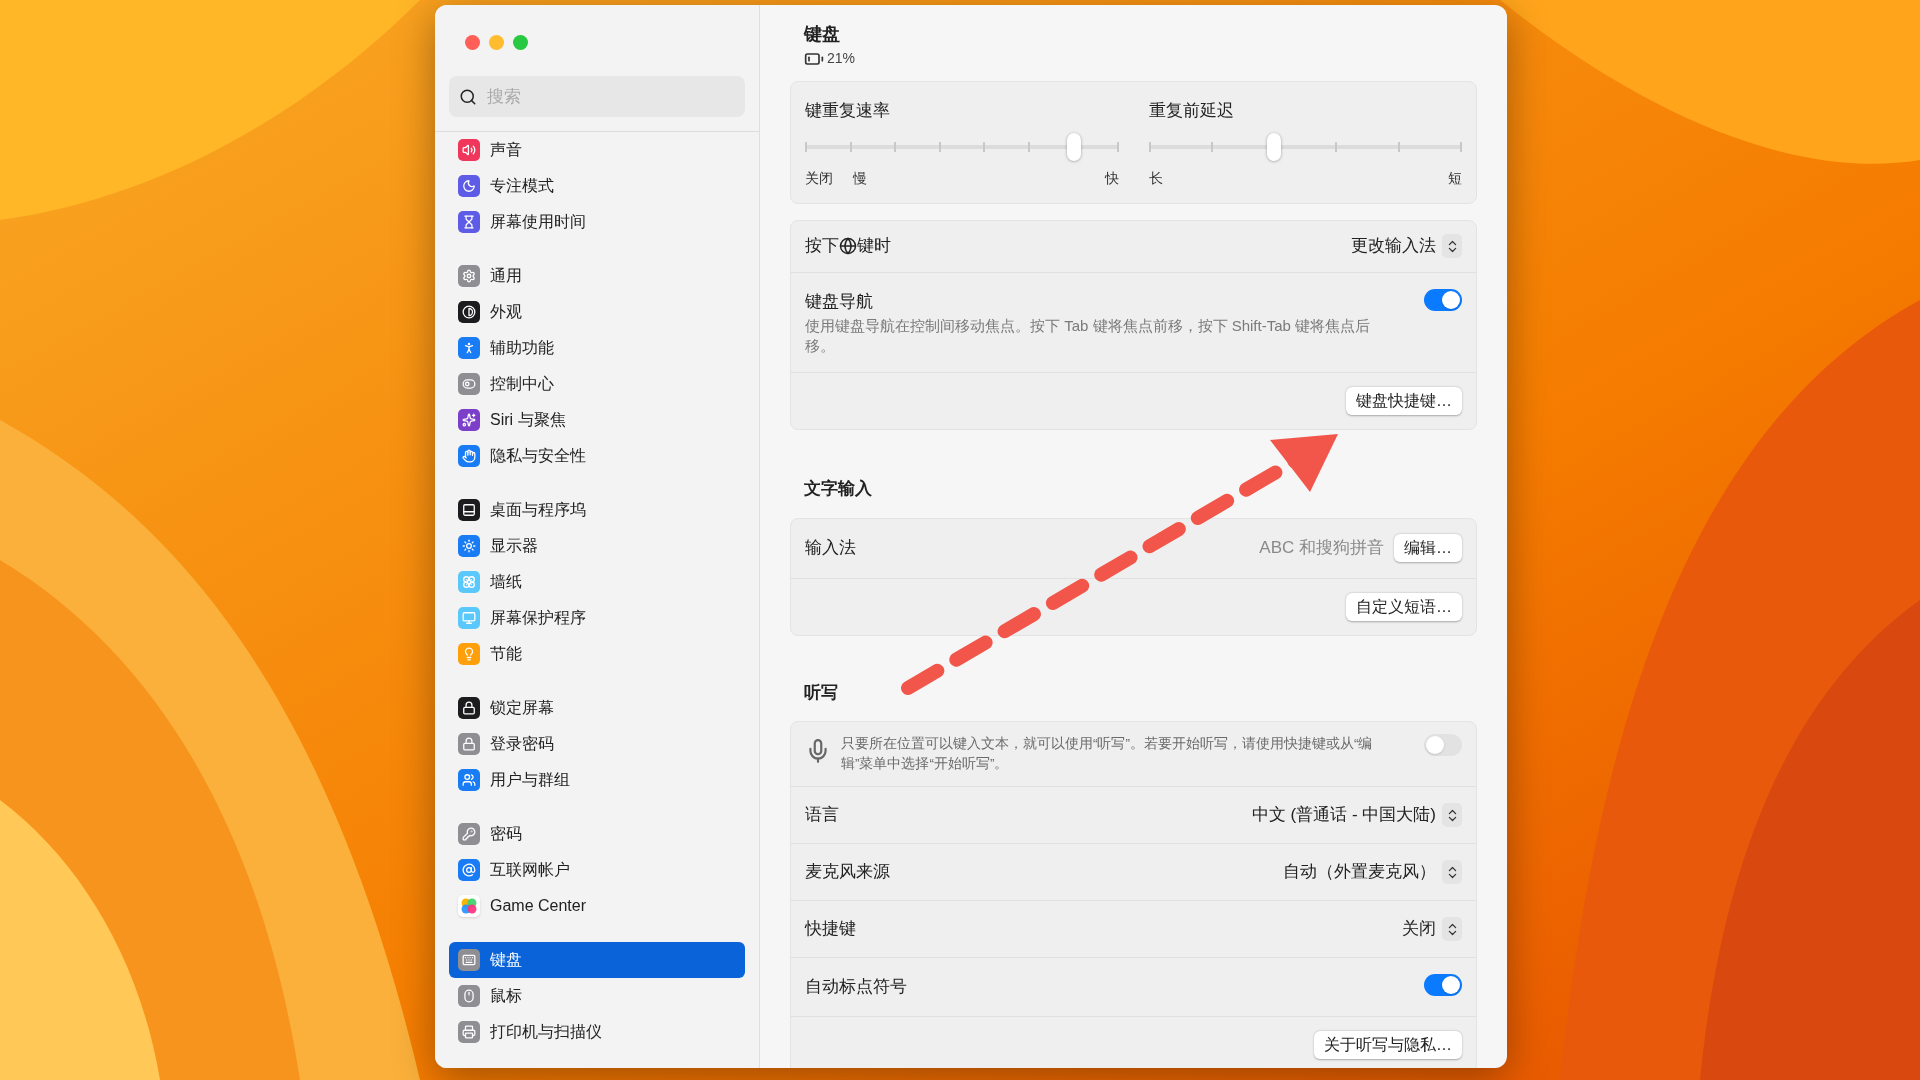 This screenshot has width=1920, height=1080. Describe the element at coordinates (830, 929) in the screenshot. I see `row-label: 快捷键` at that location.